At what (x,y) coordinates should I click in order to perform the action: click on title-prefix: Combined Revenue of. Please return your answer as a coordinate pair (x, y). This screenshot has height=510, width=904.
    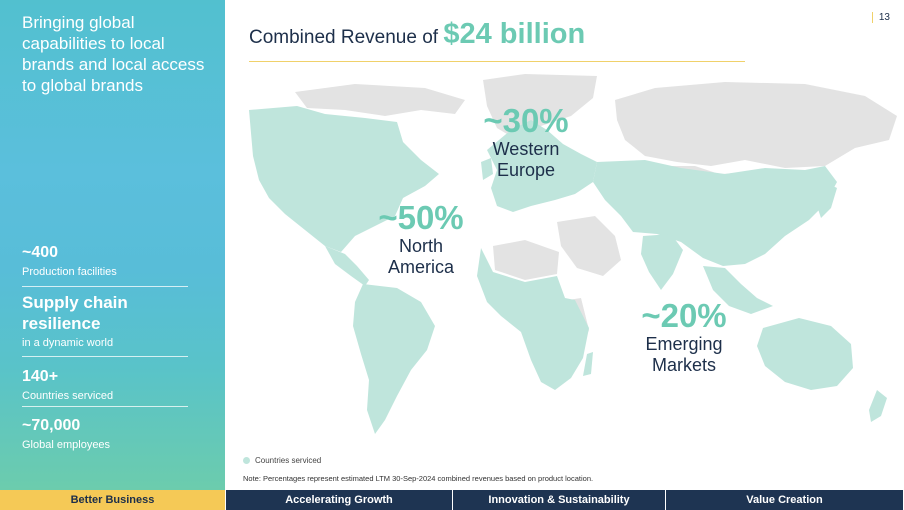
    Looking at the image, I should click on (344, 37).